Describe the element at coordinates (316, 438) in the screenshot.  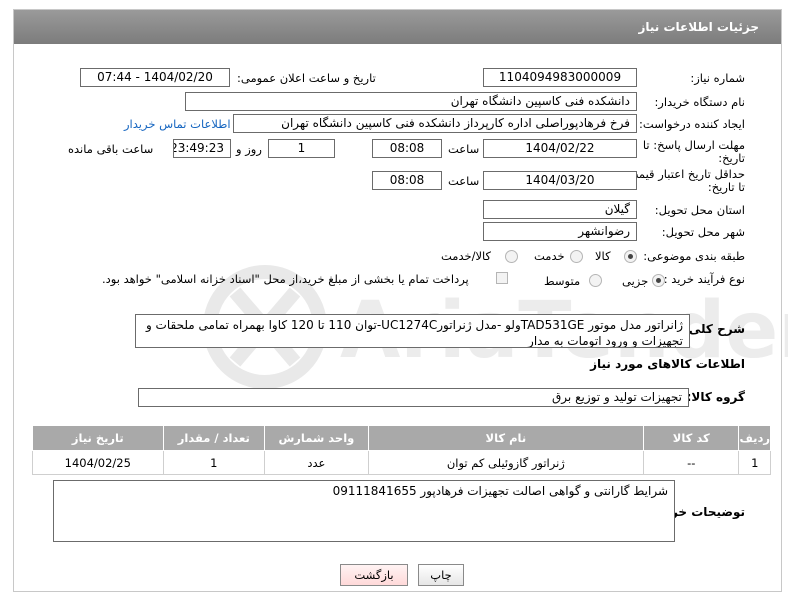
I see `col-unit: واحد شمارش` at that location.